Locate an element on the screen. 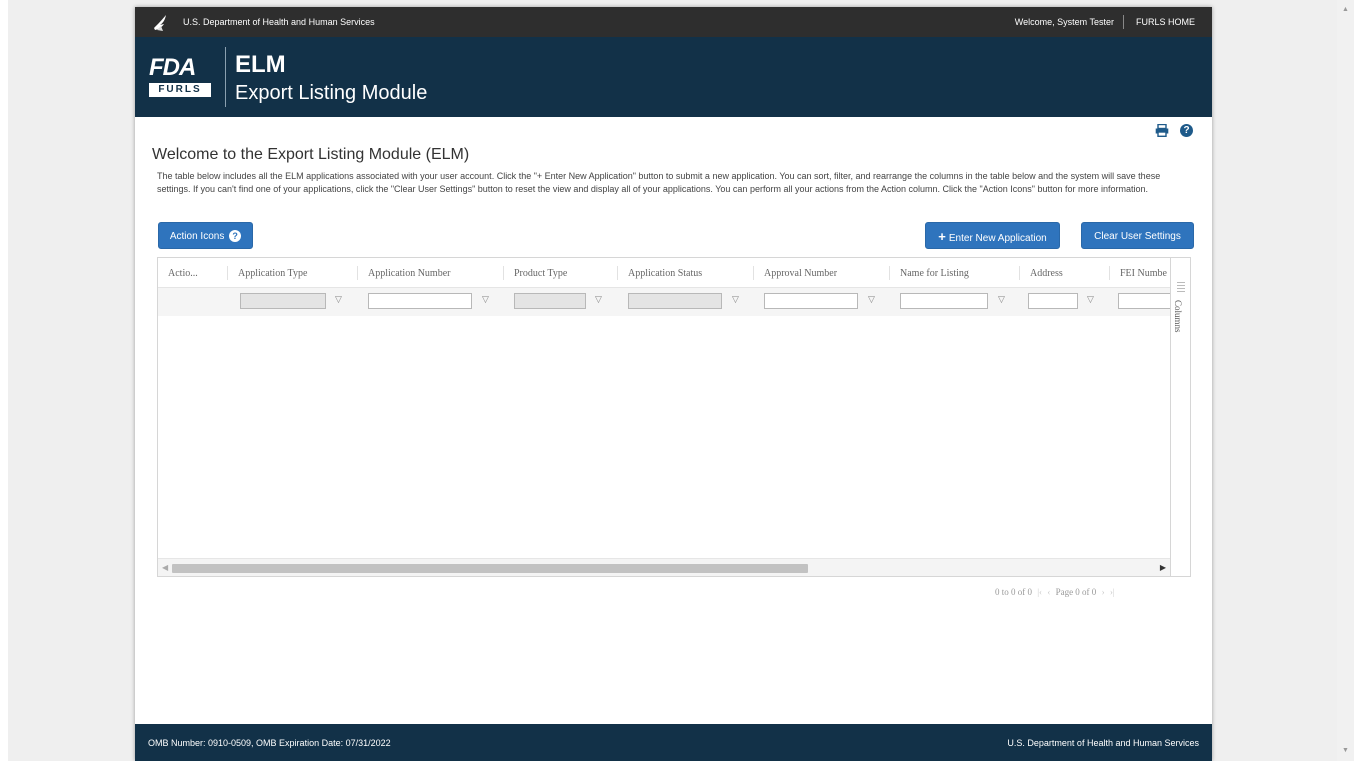 The height and width of the screenshot is (761, 1354). first-page-icon: |‹ is located at coordinates (1039, 592).